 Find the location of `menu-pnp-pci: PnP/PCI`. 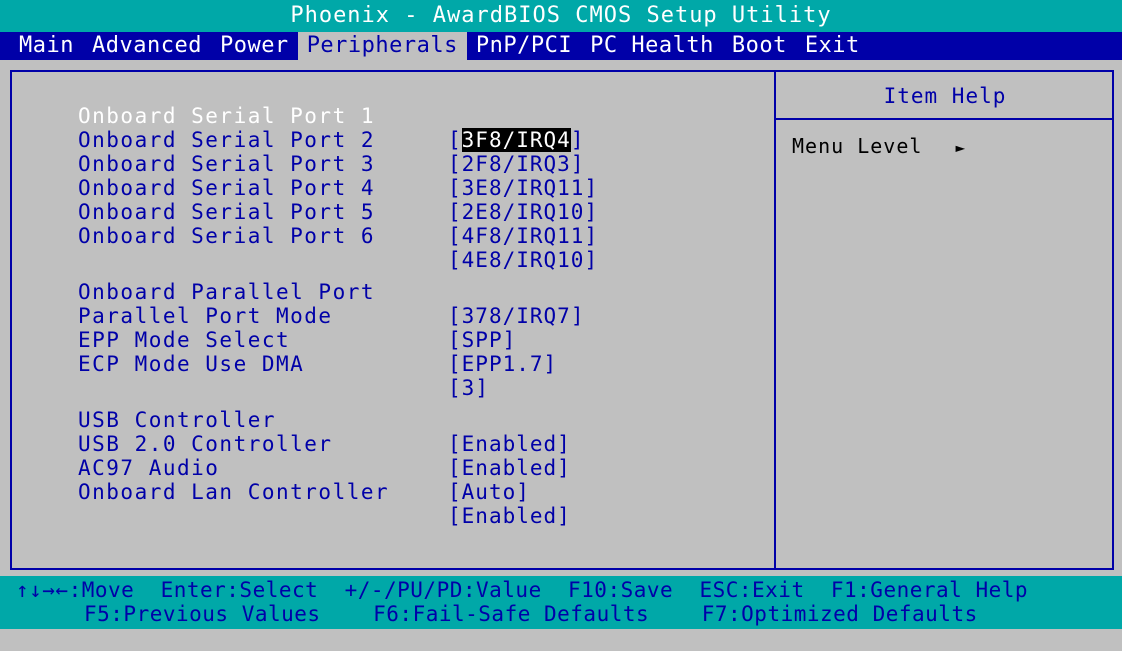

menu-pnp-pci: PnP/PCI is located at coordinates (524, 46).